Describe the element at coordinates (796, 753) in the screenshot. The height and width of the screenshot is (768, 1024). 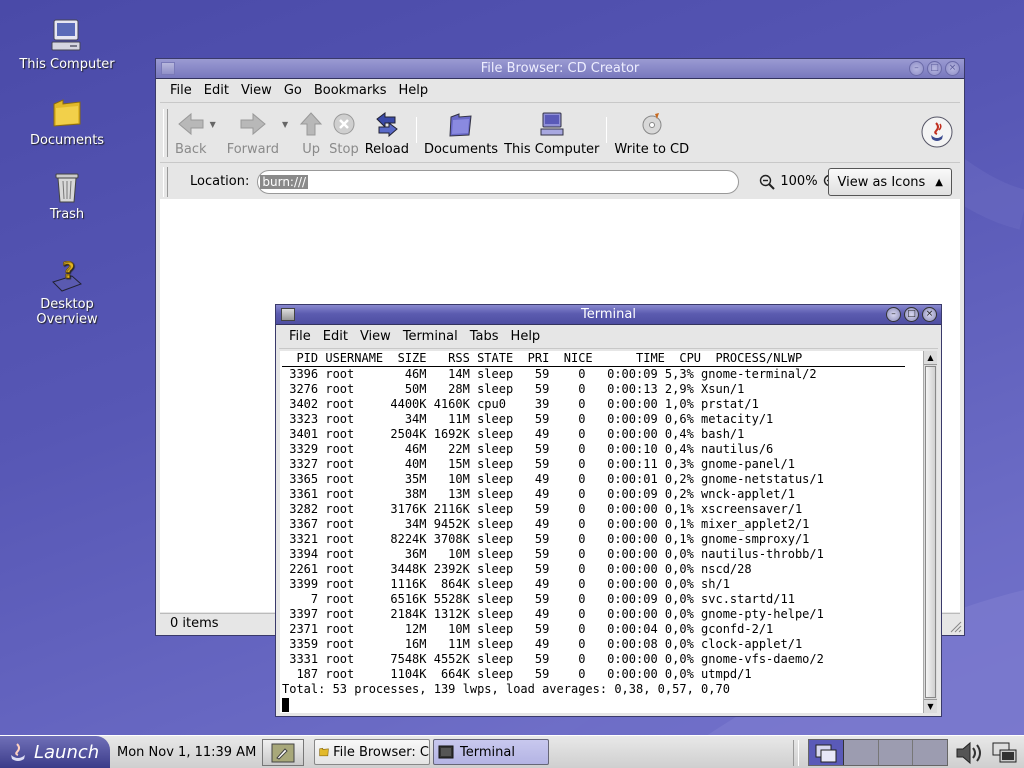
I see `panel-separator` at that location.